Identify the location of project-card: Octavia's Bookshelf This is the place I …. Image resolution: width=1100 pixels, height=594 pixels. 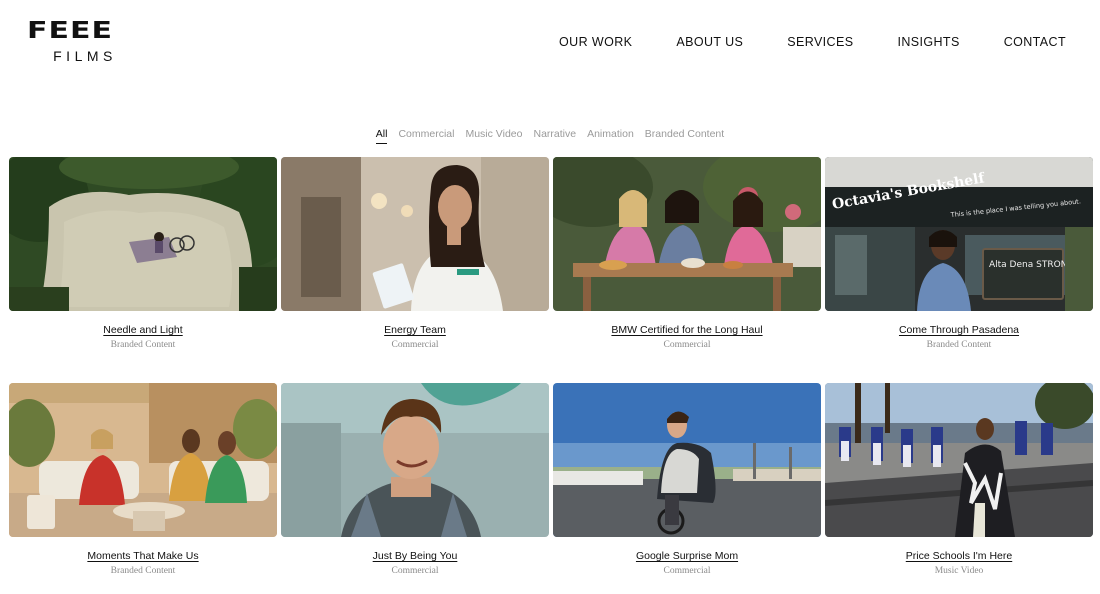
(959, 270).